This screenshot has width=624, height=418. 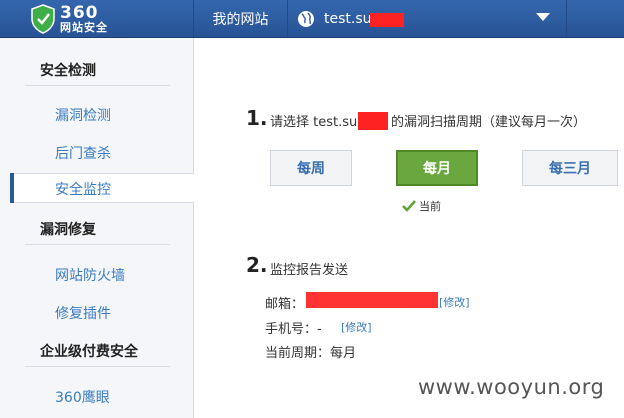 I want to click on active-indicator, so click(x=12, y=188).